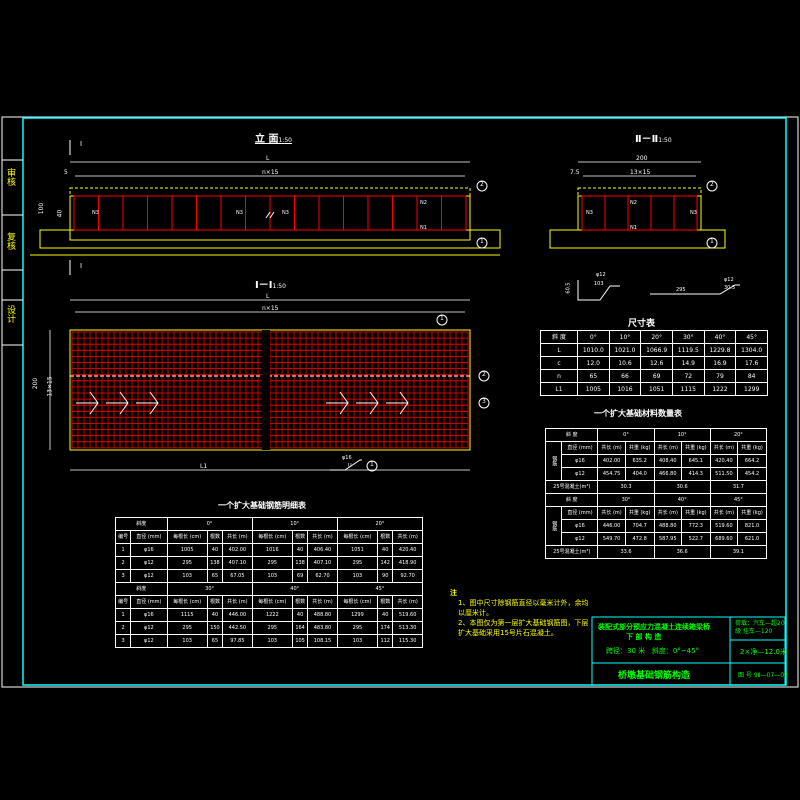 The height and width of the screenshot is (800, 800). What do you see at coordinates (611, 539) in the screenshot?
I see `material-cell: 549.70` at bounding box center [611, 539].